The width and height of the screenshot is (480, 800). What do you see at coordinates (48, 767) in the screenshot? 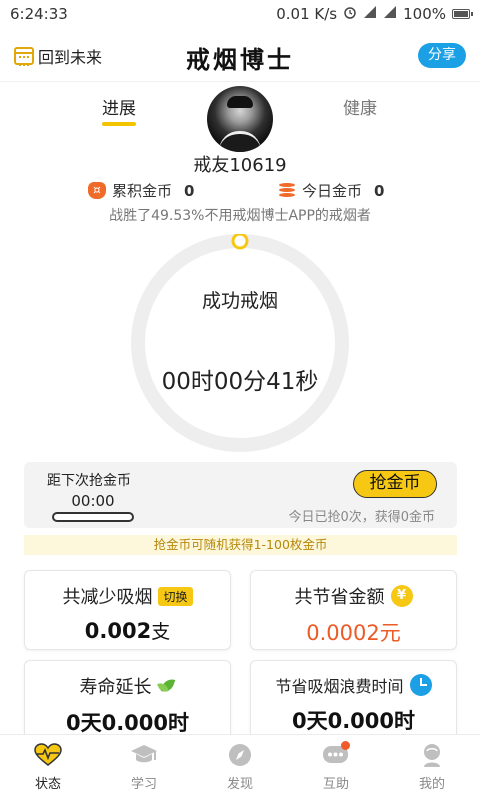
I see `nav-item-status: 状态` at bounding box center [48, 767].